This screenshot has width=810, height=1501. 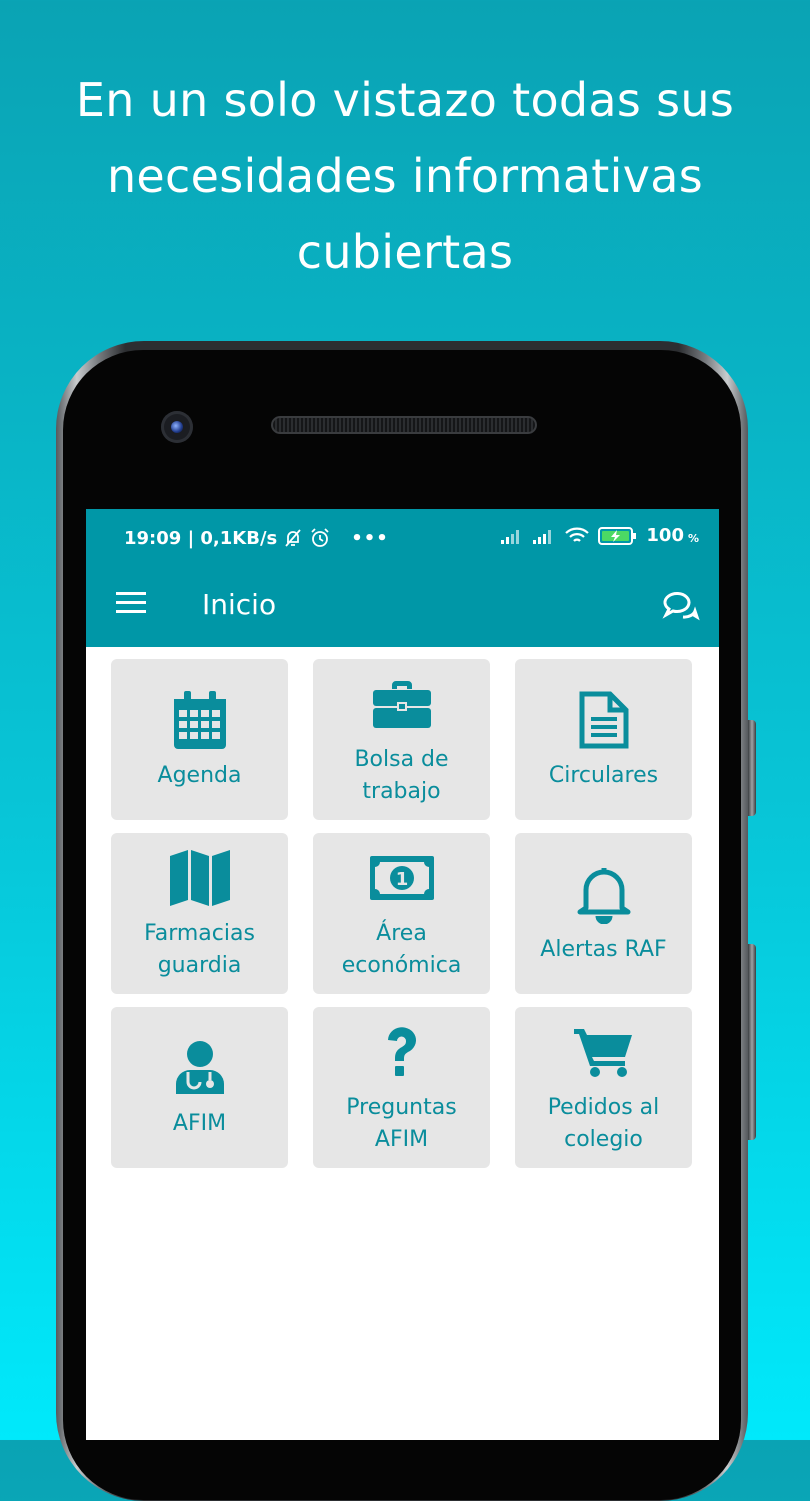 I want to click on app-bar: Inicio, so click(x=402, y=607).